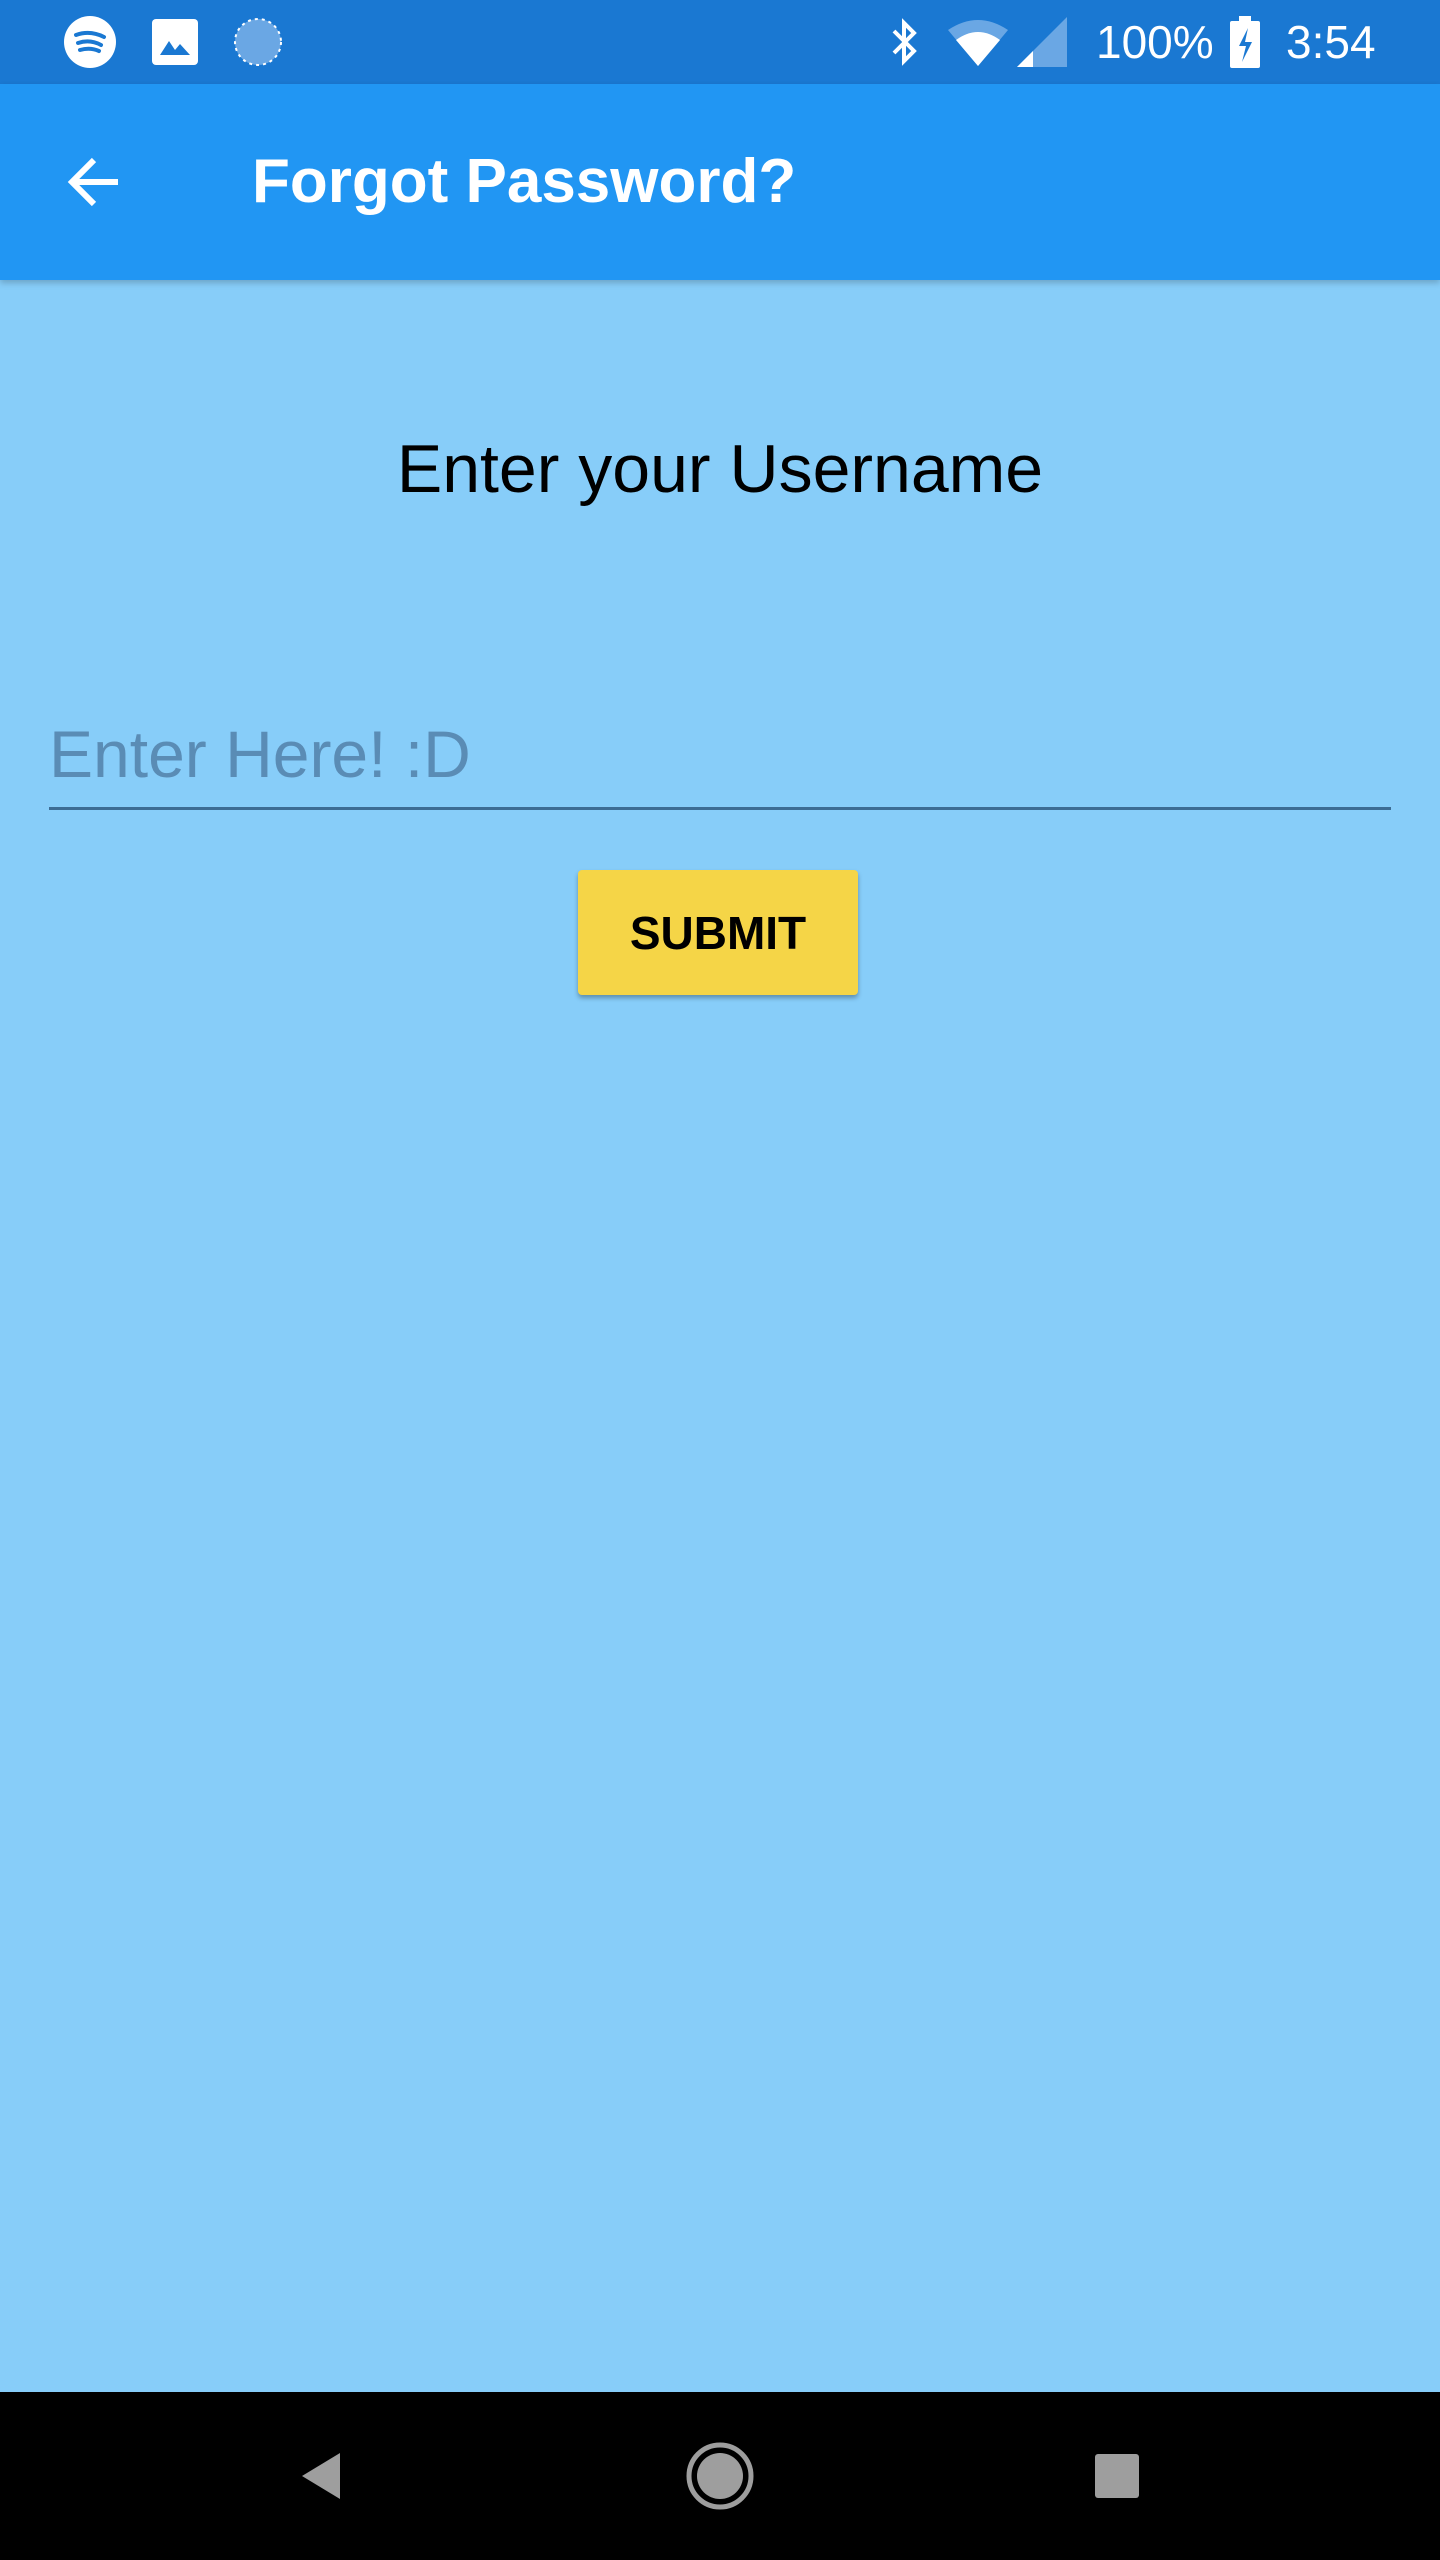 This screenshot has height=2560, width=1440. What do you see at coordinates (718, 932) in the screenshot?
I see `submit-button: SUBMIT` at bounding box center [718, 932].